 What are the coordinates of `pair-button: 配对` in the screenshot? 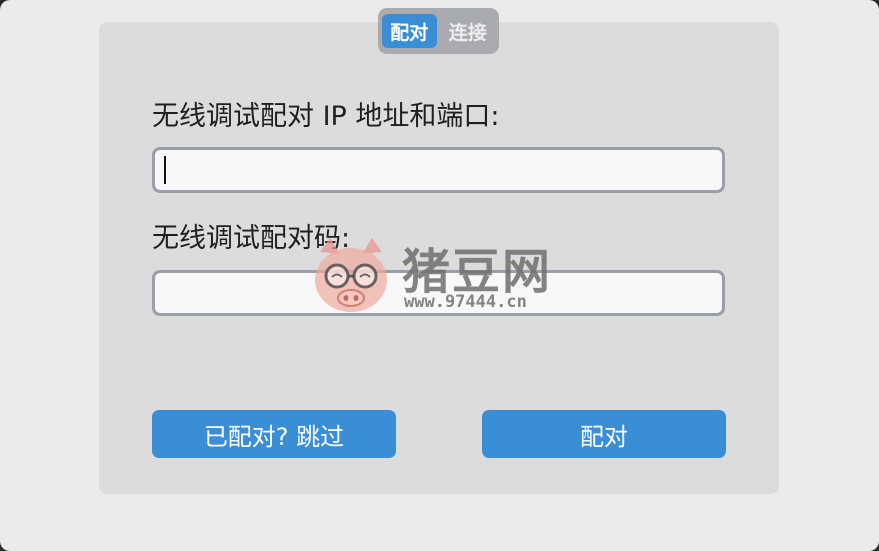 It's located at (604, 434).